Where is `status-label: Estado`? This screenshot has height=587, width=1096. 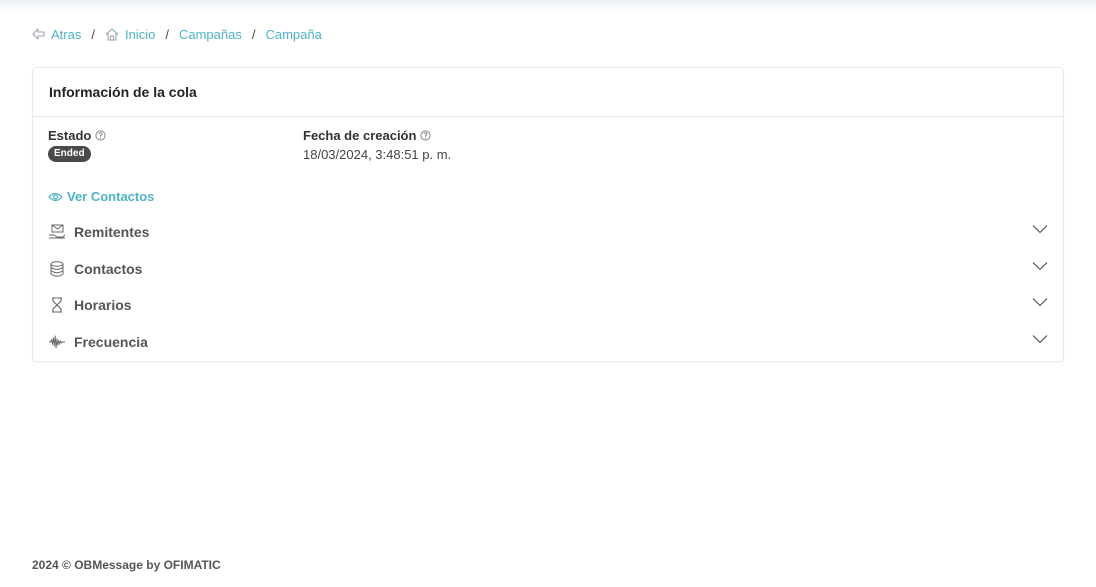 status-label: Estado is located at coordinates (70, 135).